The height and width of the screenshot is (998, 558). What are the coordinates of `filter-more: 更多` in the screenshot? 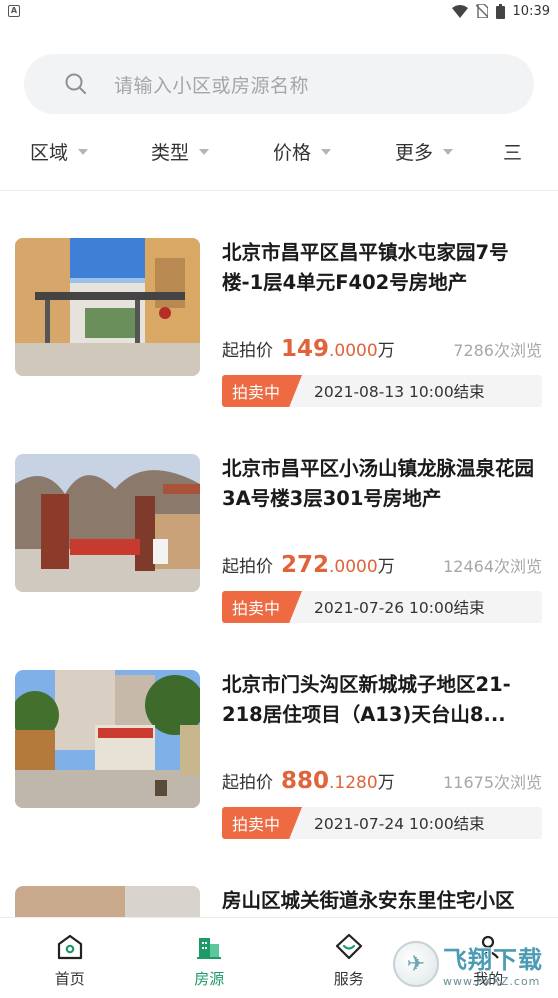 It's located at (424, 151).